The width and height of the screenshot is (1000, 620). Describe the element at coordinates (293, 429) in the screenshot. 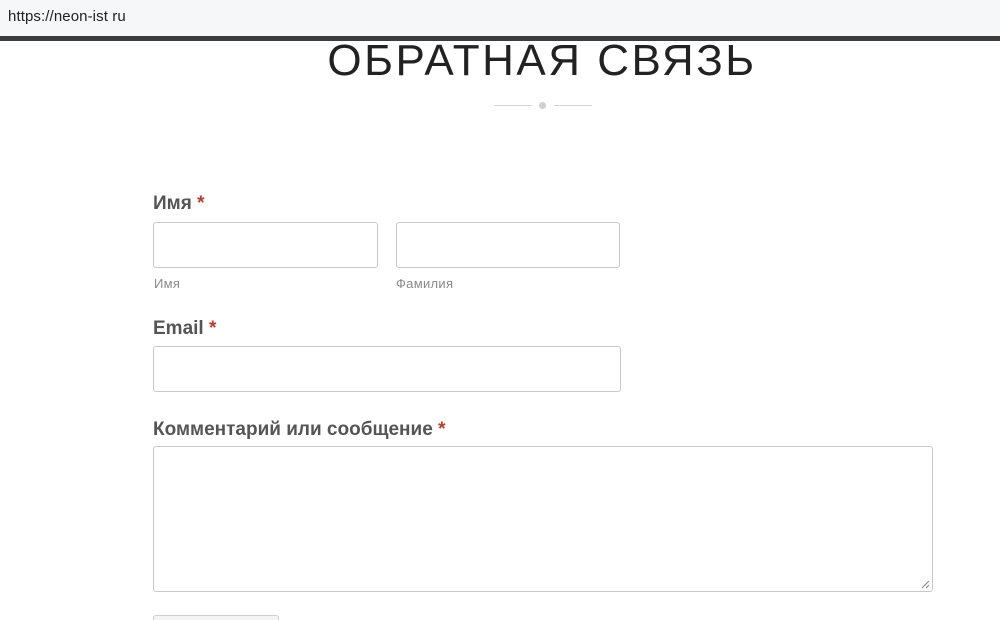

I see `comment-label-text: Комментарий или сообщение` at that location.